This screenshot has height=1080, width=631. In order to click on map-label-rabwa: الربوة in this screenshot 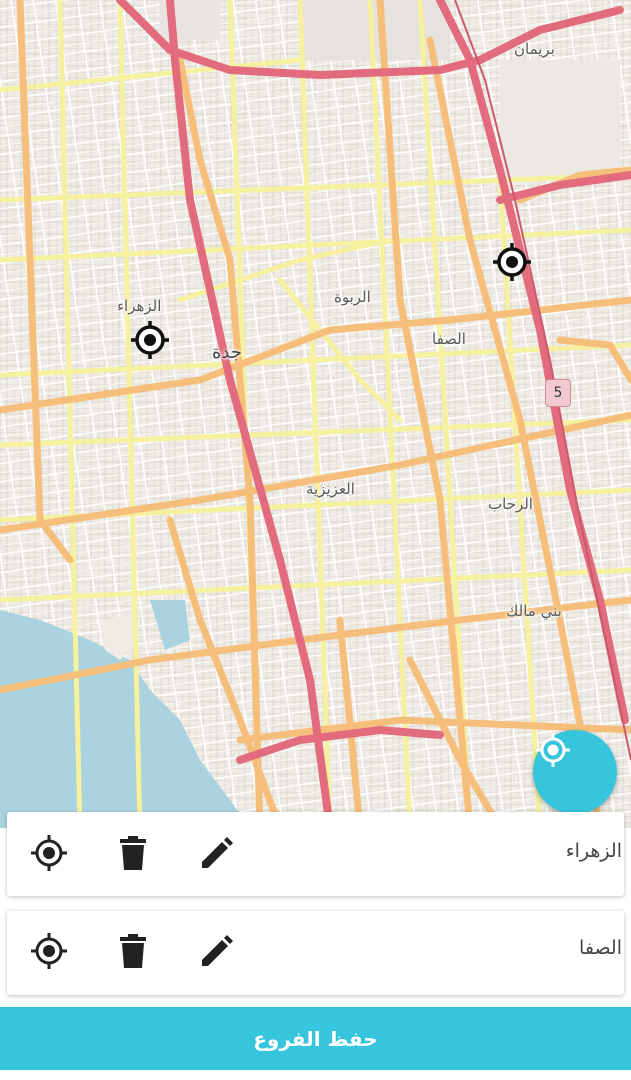, I will do `click(352, 297)`.